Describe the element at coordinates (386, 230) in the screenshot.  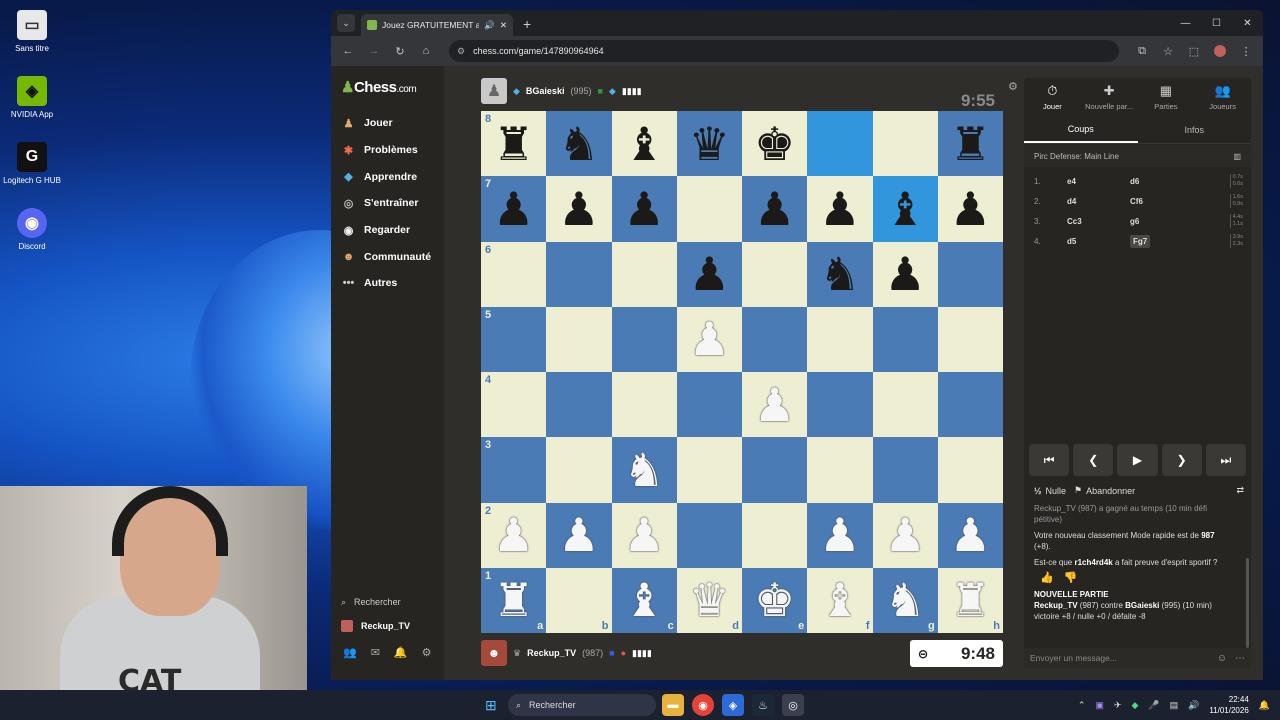
I see `nav-item-regarder: ◉ Regarder` at that location.